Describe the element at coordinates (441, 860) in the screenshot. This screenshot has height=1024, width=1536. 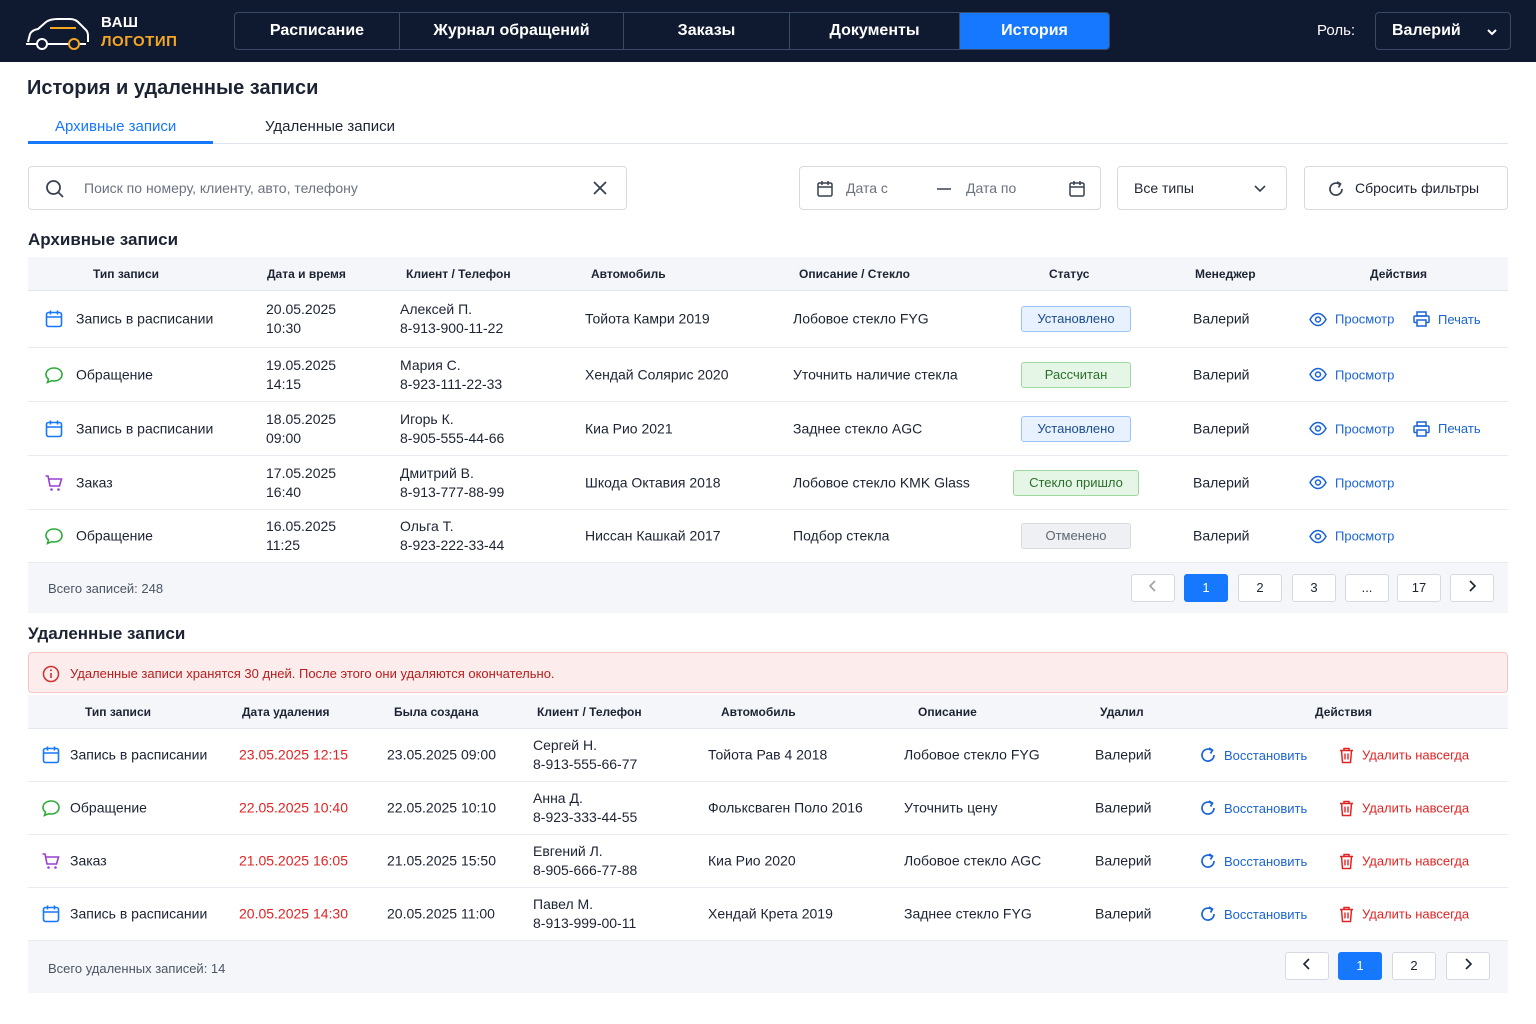
I see `created-at: 21.05.2025 15:50` at that location.